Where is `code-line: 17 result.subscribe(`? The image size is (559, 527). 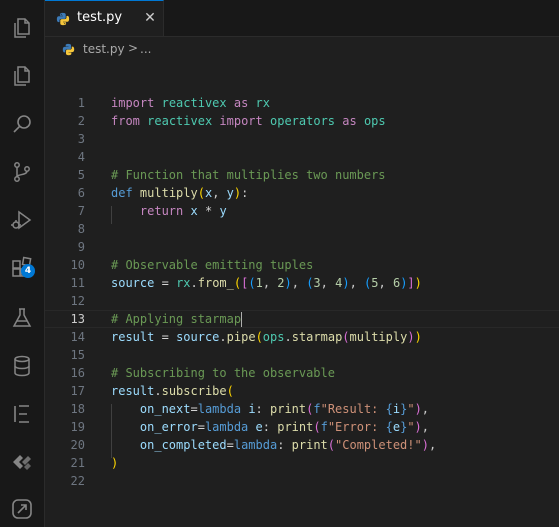
code-line: 17 result.subscribe( is located at coordinates (302, 391).